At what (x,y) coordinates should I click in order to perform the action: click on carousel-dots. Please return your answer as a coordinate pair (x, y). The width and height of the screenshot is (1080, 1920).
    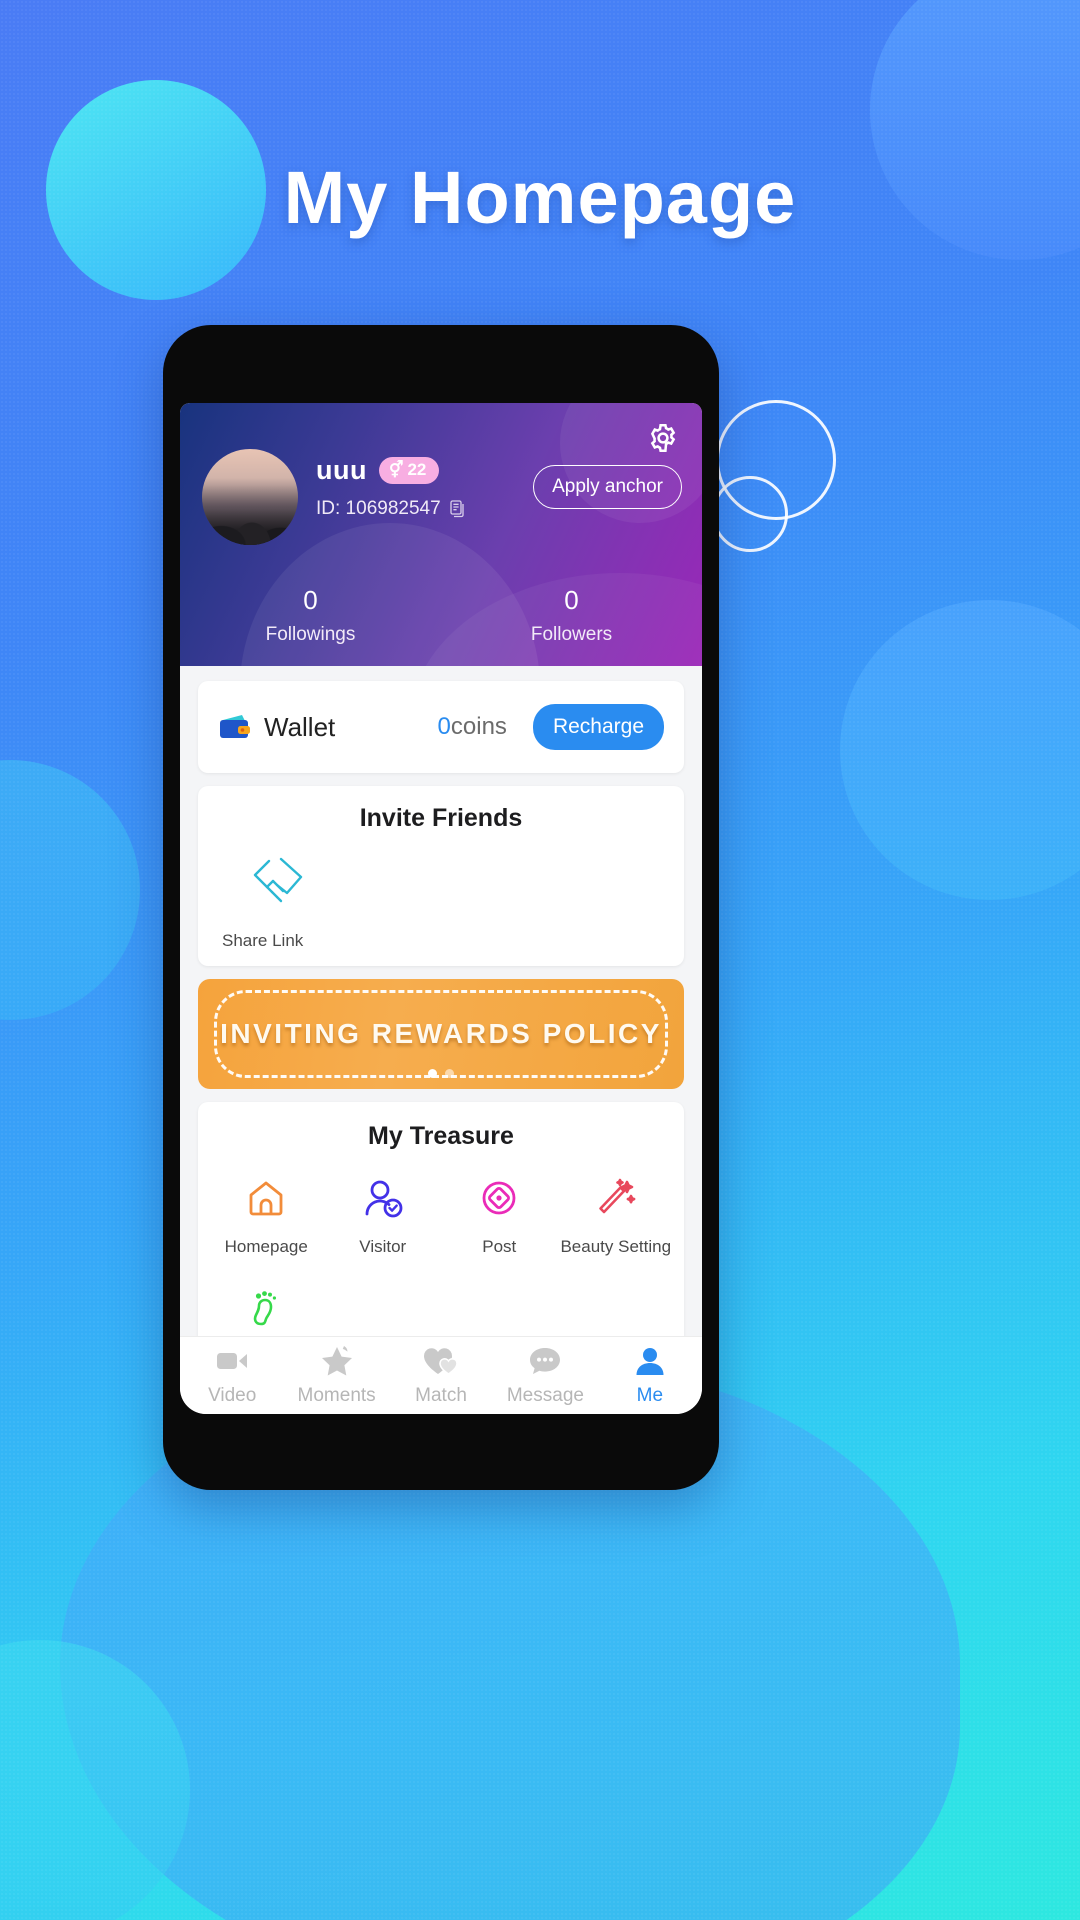
    Looking at the image, I should click on (441, 1073).